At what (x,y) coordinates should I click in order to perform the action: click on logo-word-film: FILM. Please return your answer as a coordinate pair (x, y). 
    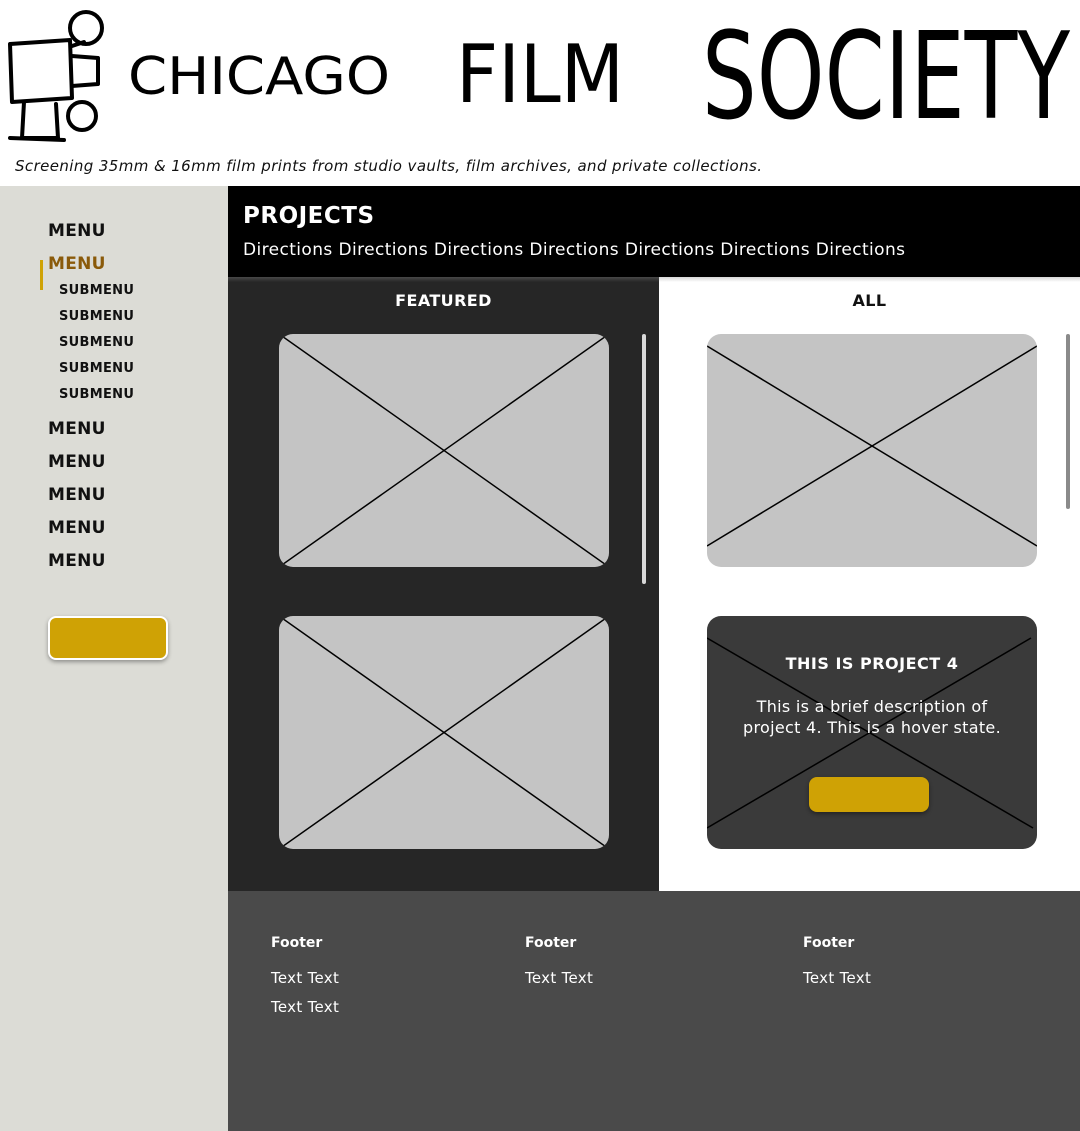
    Looking at the image, I should click on (540, 74).